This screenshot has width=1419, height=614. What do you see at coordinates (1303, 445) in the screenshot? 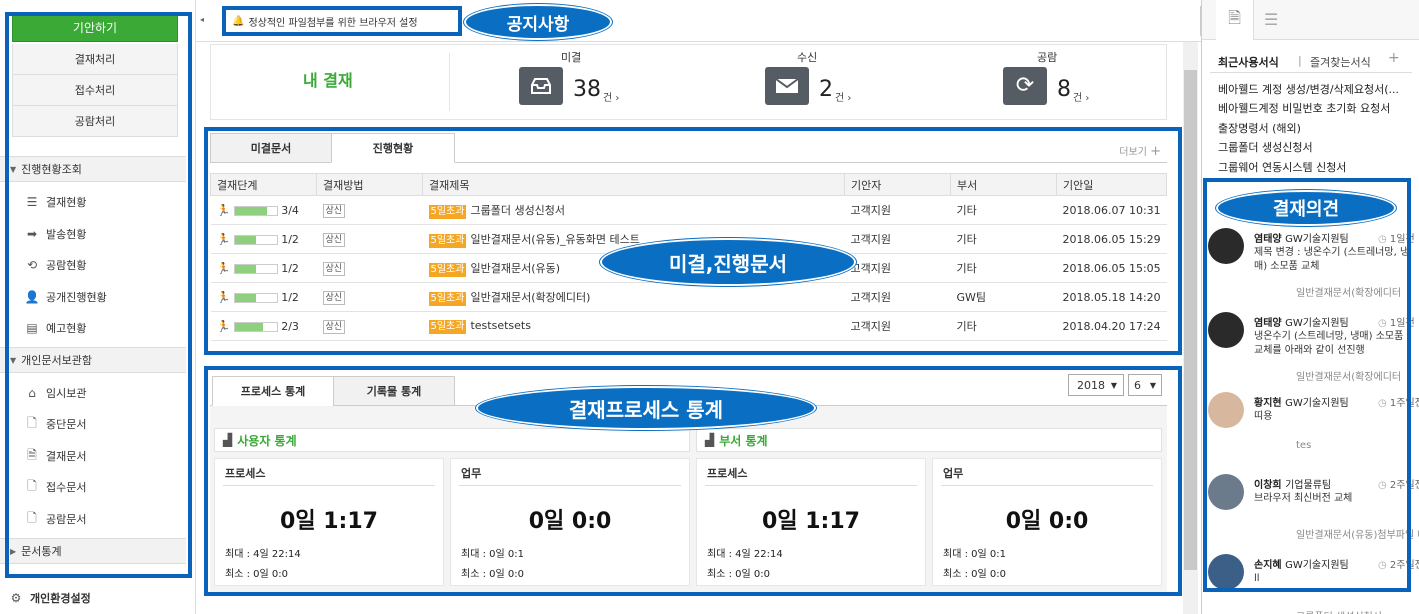
I see `opinion-doc-link: tes` at bounding box center [1303, 445].